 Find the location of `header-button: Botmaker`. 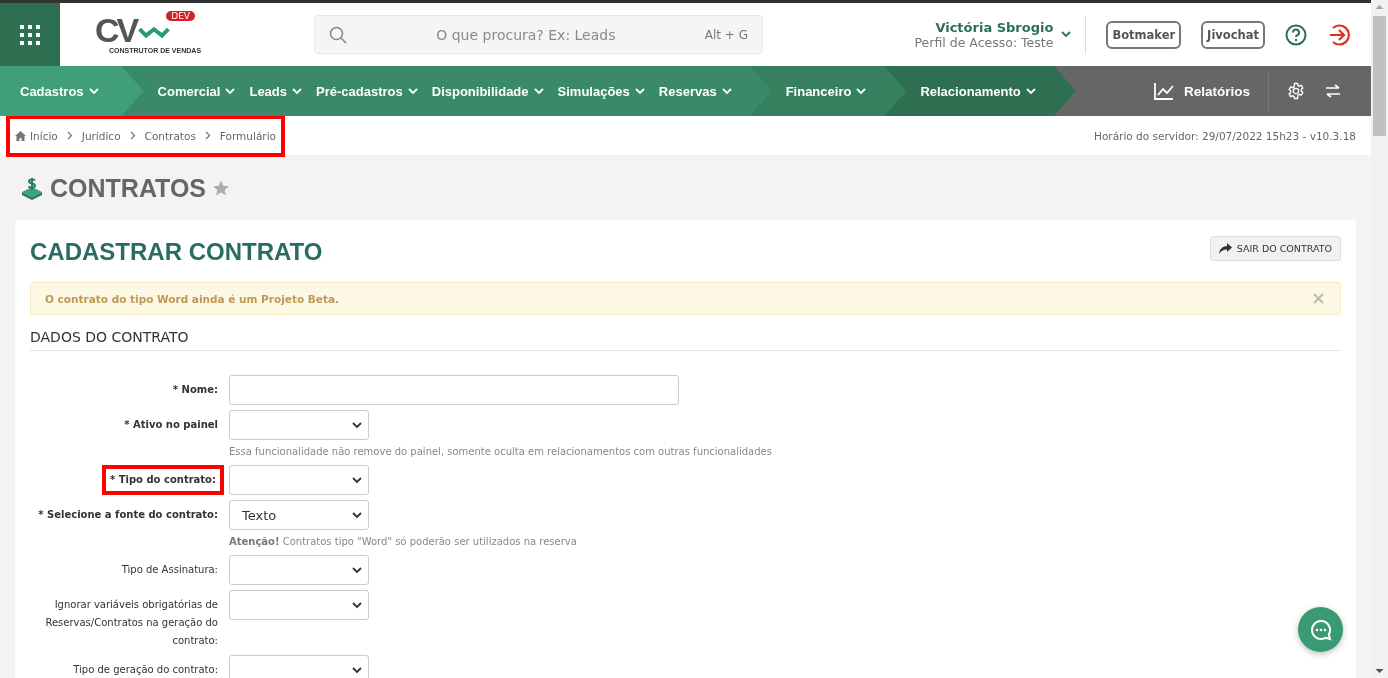

header-button: Botmaker is located at coordinates (1144, 34).